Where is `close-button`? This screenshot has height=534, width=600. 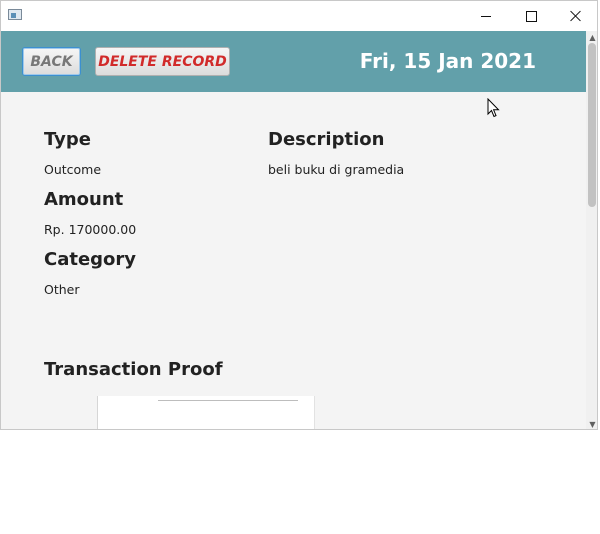 close-button is located at coordinates (575, 16).